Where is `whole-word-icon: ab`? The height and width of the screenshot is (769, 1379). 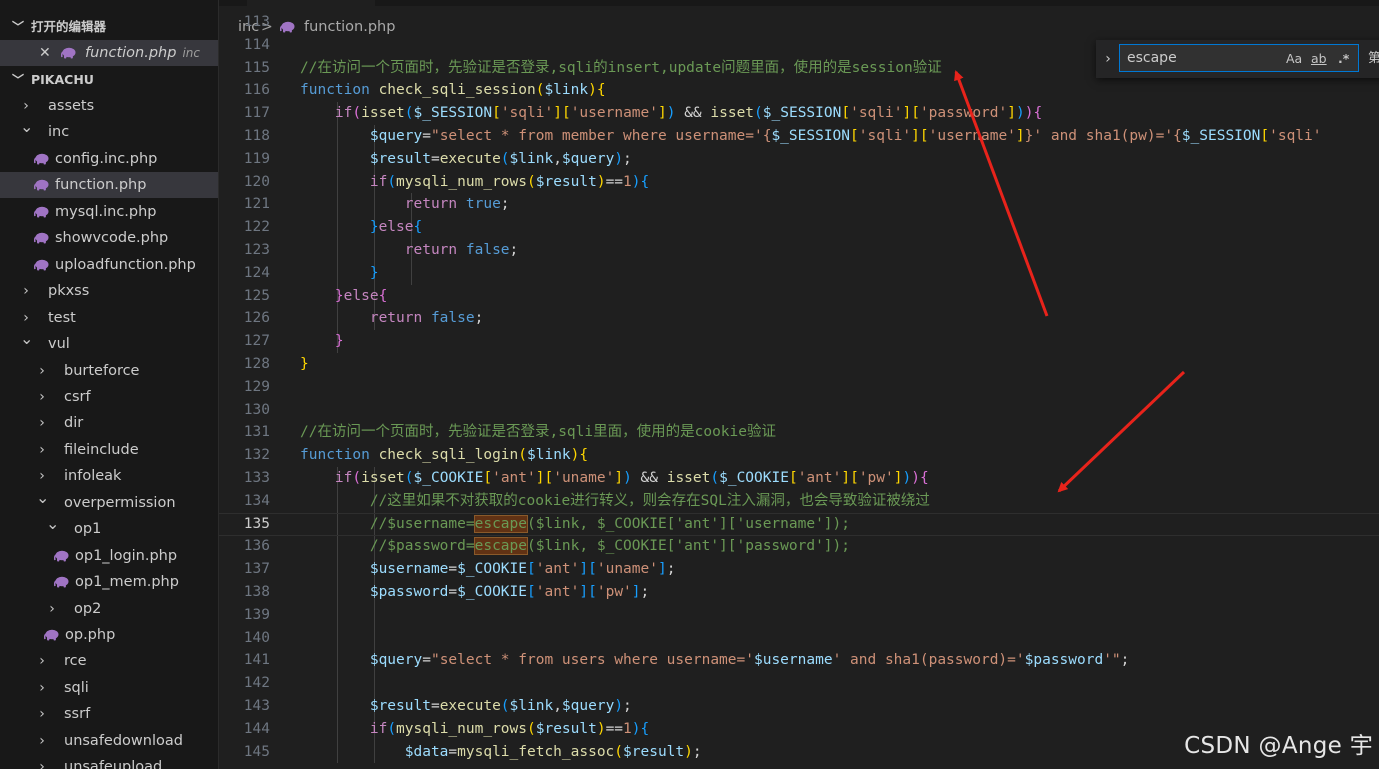
whole-word-icon: ab is located at coordinates (1319, 59).